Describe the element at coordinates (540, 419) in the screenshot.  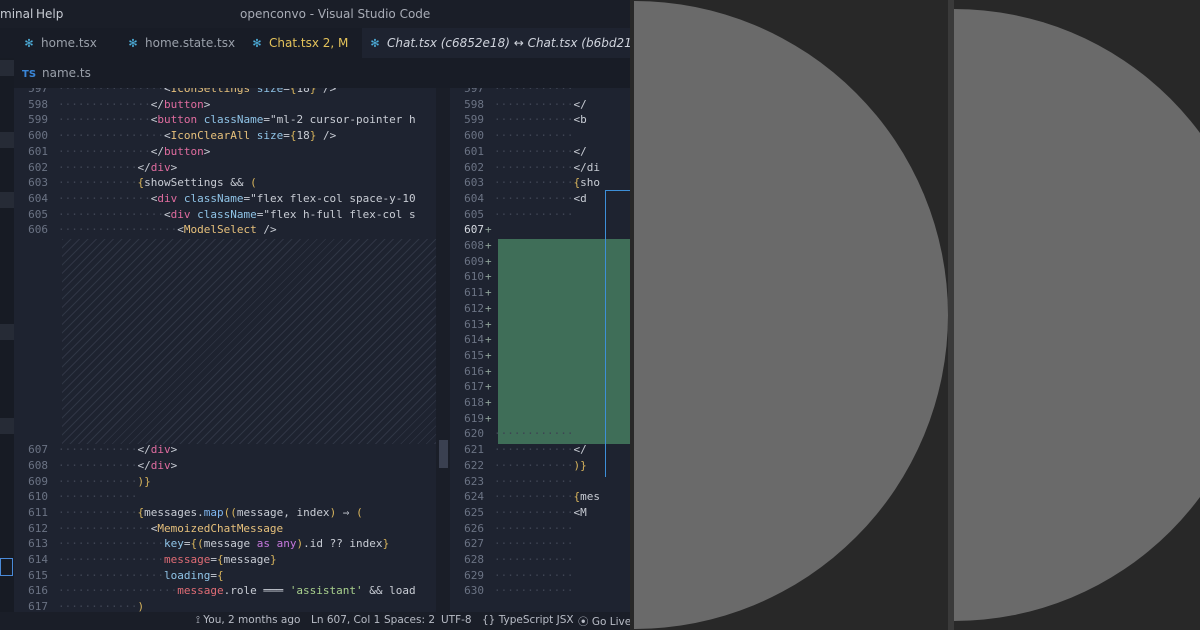
I see `code-line: 619+` at that location.